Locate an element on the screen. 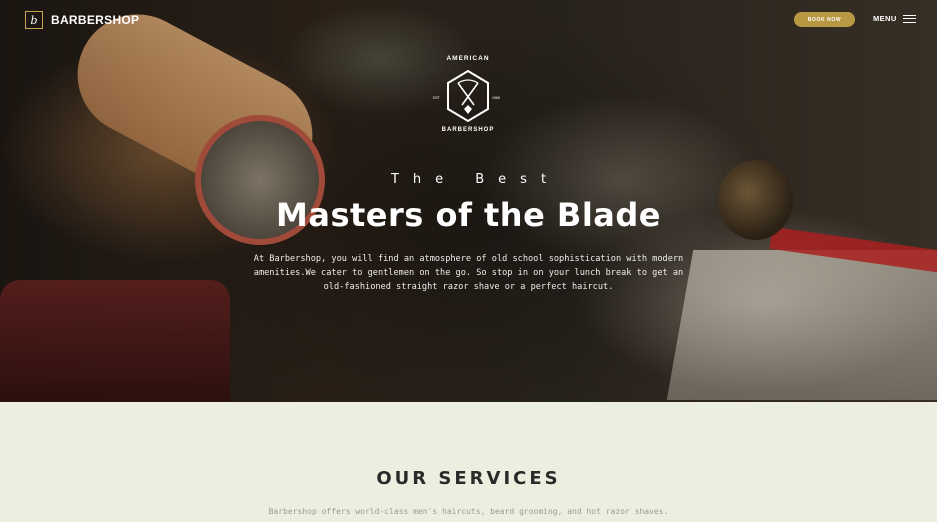 The width and height of the screenshot is (937, 522). barbershop-badge-icon: AMERICAN EST 1965 BARBERSHOP is located at coordinates (468, 97).